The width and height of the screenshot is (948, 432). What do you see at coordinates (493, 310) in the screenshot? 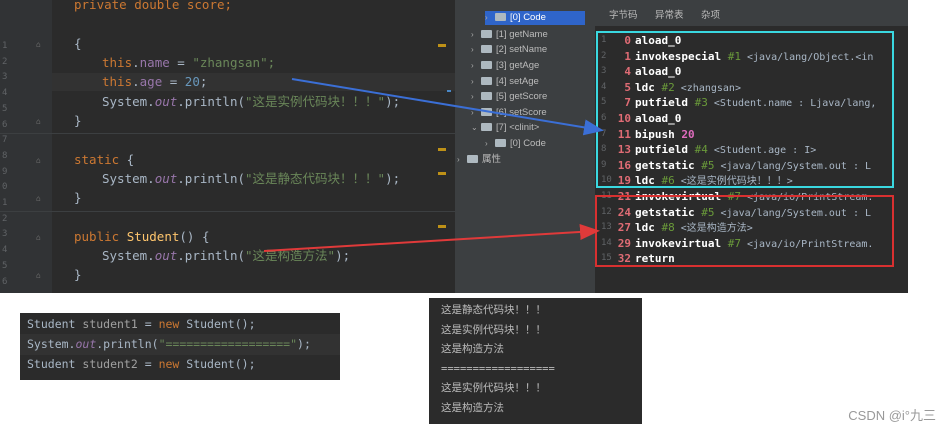
I see `console-line: 这是静态代码块！！！` at bounding box center [493, 310].